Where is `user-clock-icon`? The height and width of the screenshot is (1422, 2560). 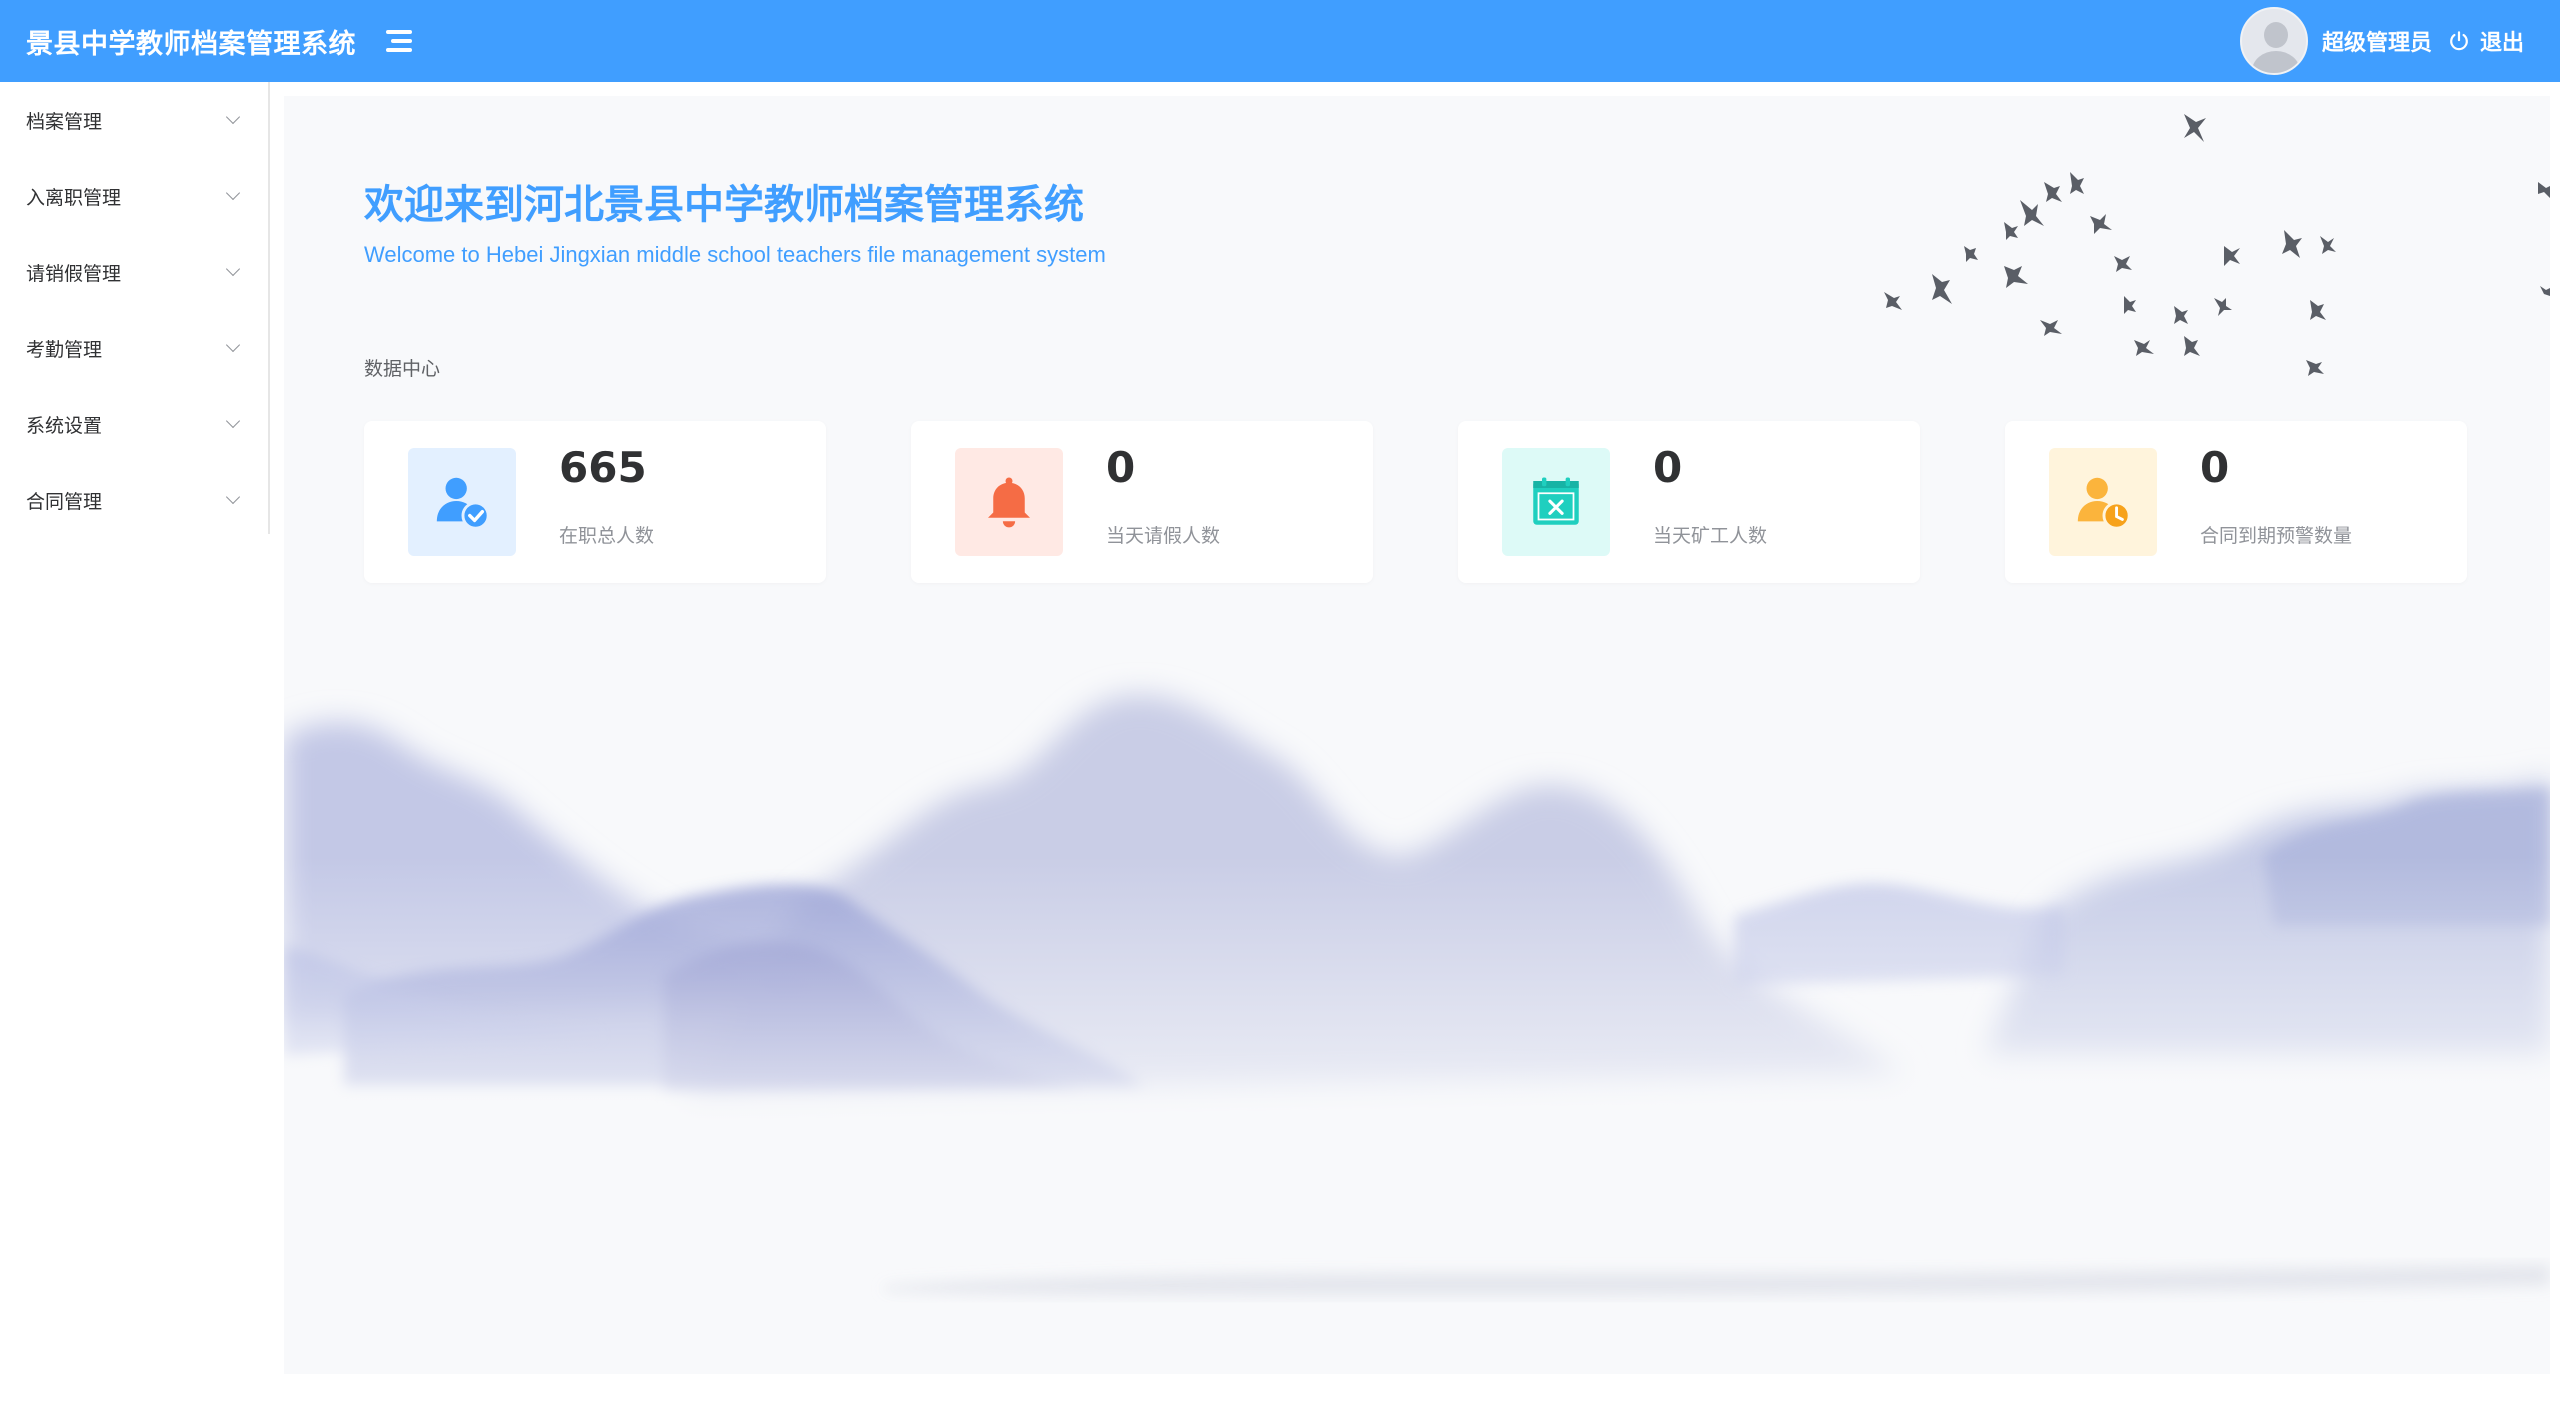 user-clock-icon is located at coordinates (2103, 502).